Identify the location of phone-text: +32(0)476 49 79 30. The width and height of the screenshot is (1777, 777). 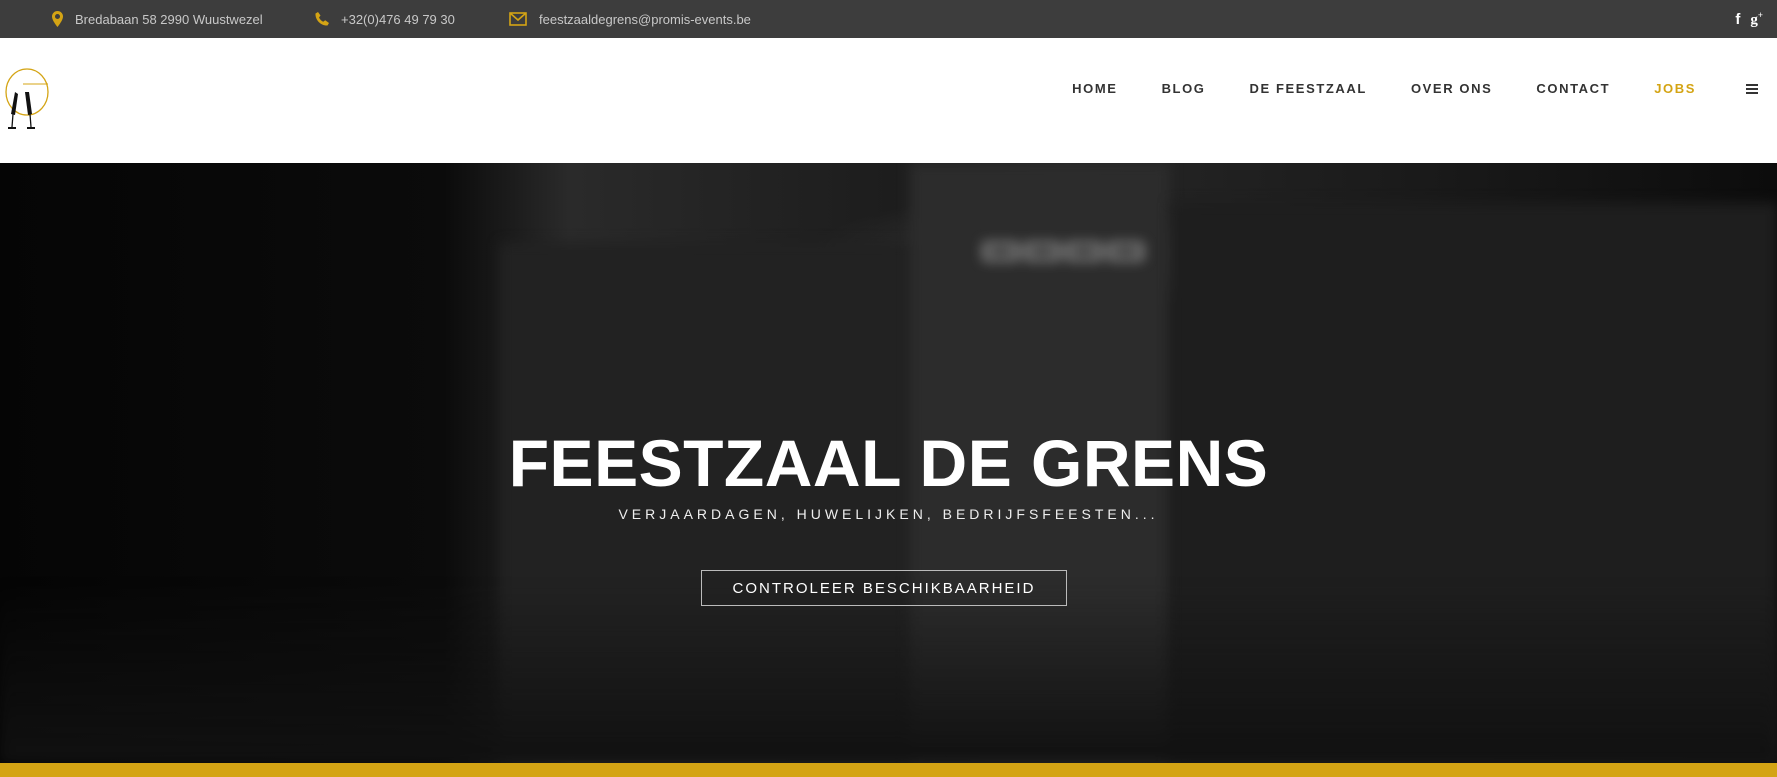
(398, 19).